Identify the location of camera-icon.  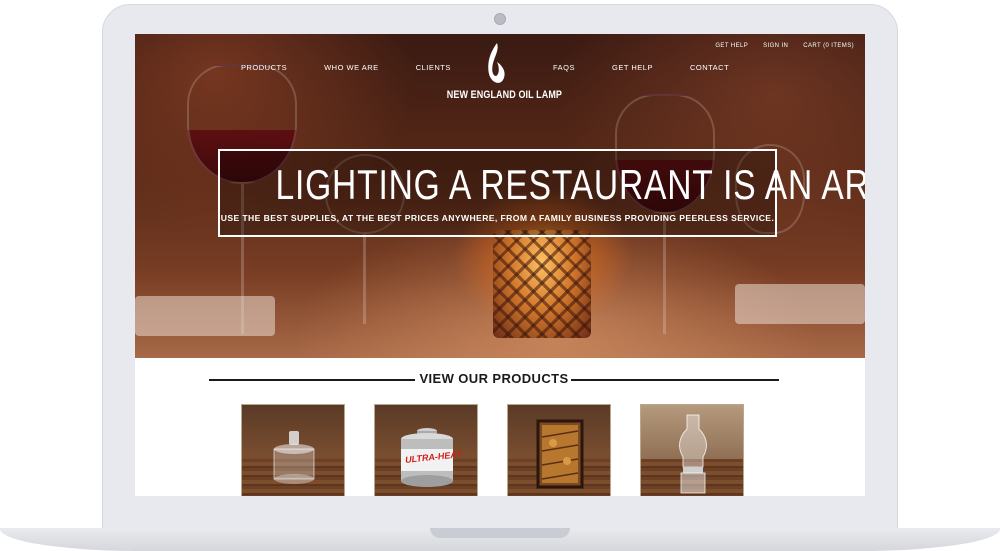
(500, 19).